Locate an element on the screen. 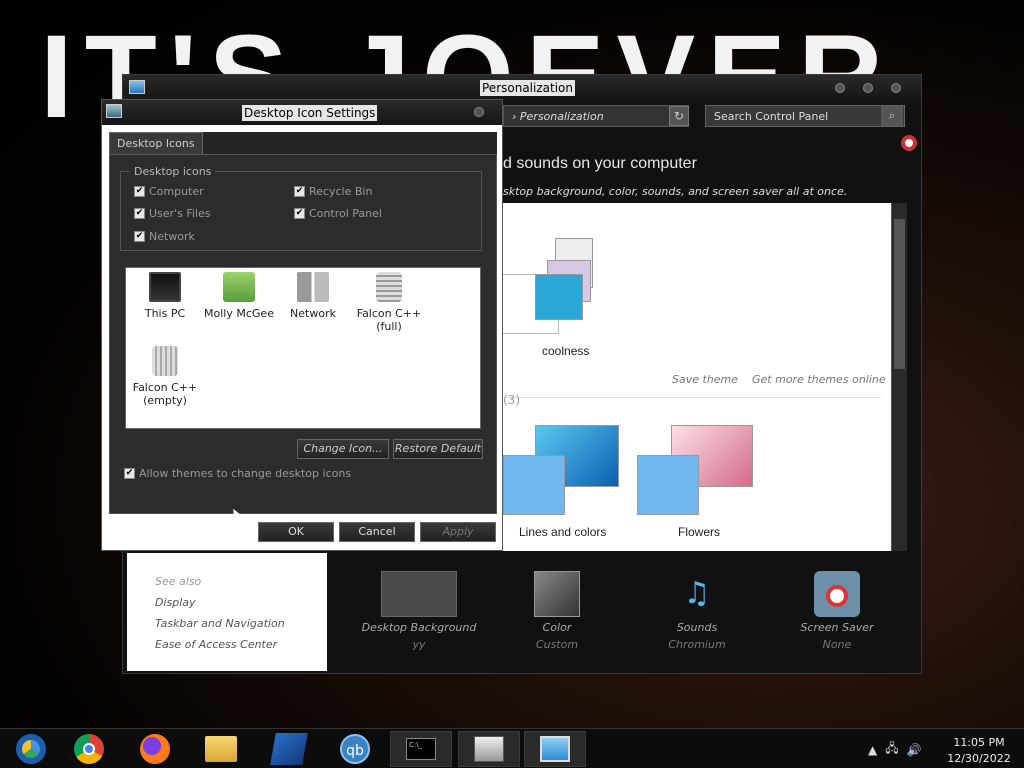  list-item-network: Network is located at coordinates (313, 296).